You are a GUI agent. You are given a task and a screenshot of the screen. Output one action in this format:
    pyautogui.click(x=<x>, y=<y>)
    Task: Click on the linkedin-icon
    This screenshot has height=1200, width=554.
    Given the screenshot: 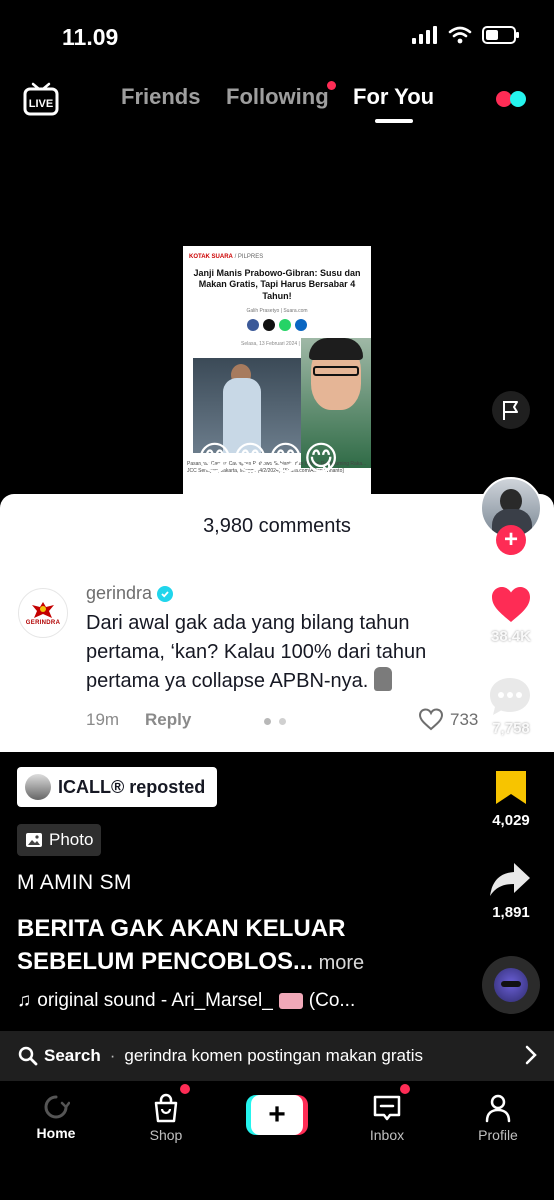 What is the action you would take?
    pyautogui.click(x=301, y=324)
    